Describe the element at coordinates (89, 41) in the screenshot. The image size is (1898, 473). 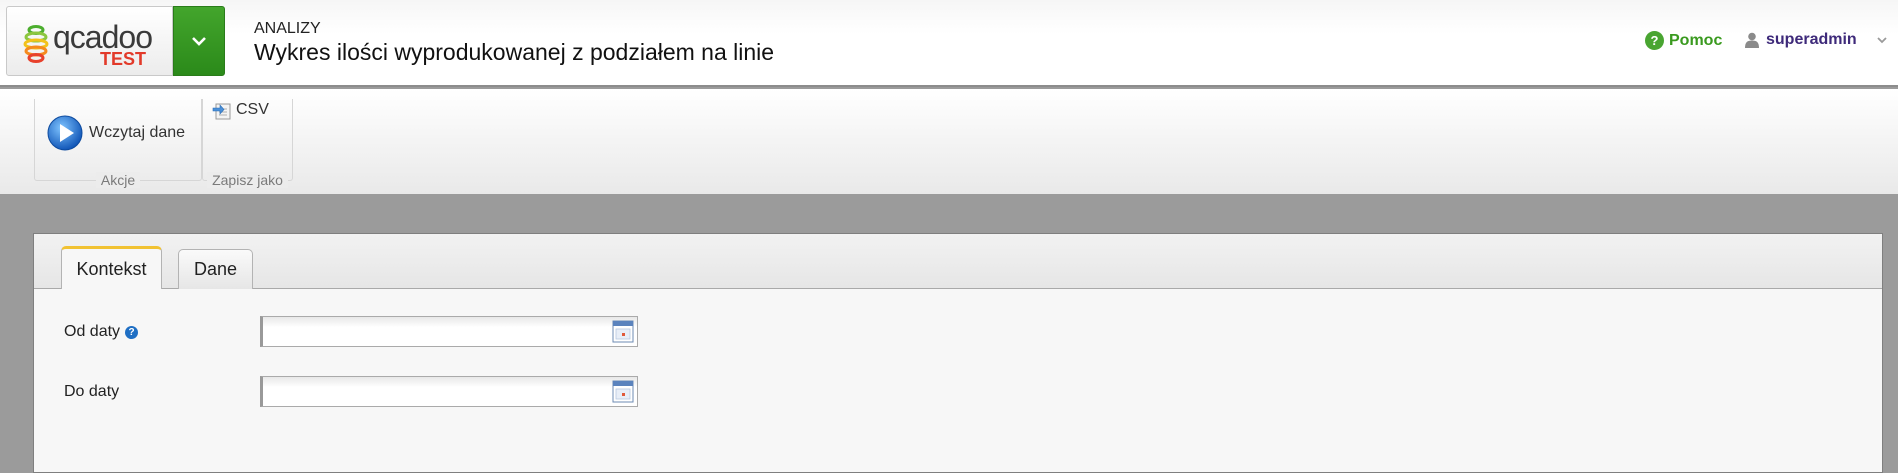
I see `app-logo: qcadoo TEST` at that location.